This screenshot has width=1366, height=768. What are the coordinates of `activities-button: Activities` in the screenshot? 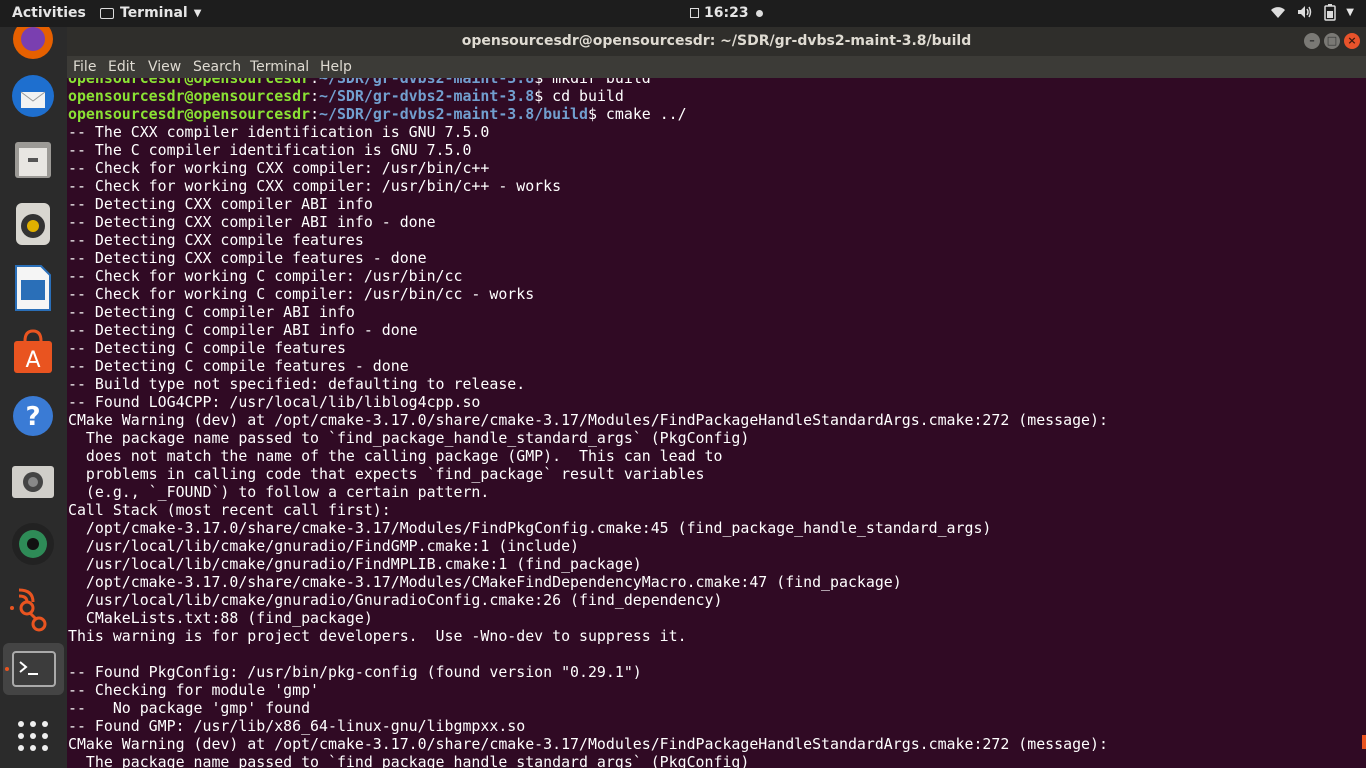 It's located at (49, 13).